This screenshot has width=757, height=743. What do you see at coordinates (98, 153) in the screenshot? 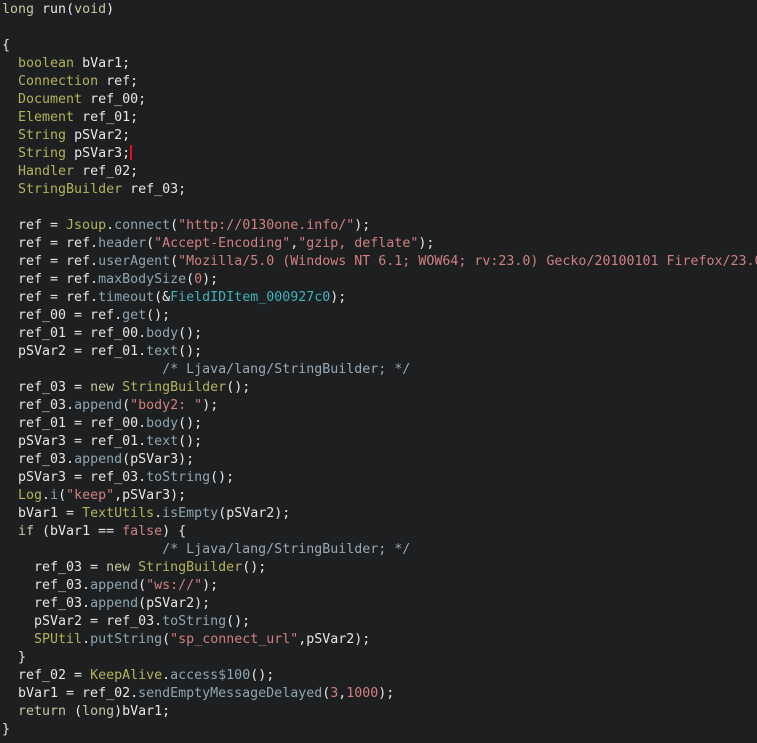
I see `code-text: pSVar3;` at bounding box center [98, 153].